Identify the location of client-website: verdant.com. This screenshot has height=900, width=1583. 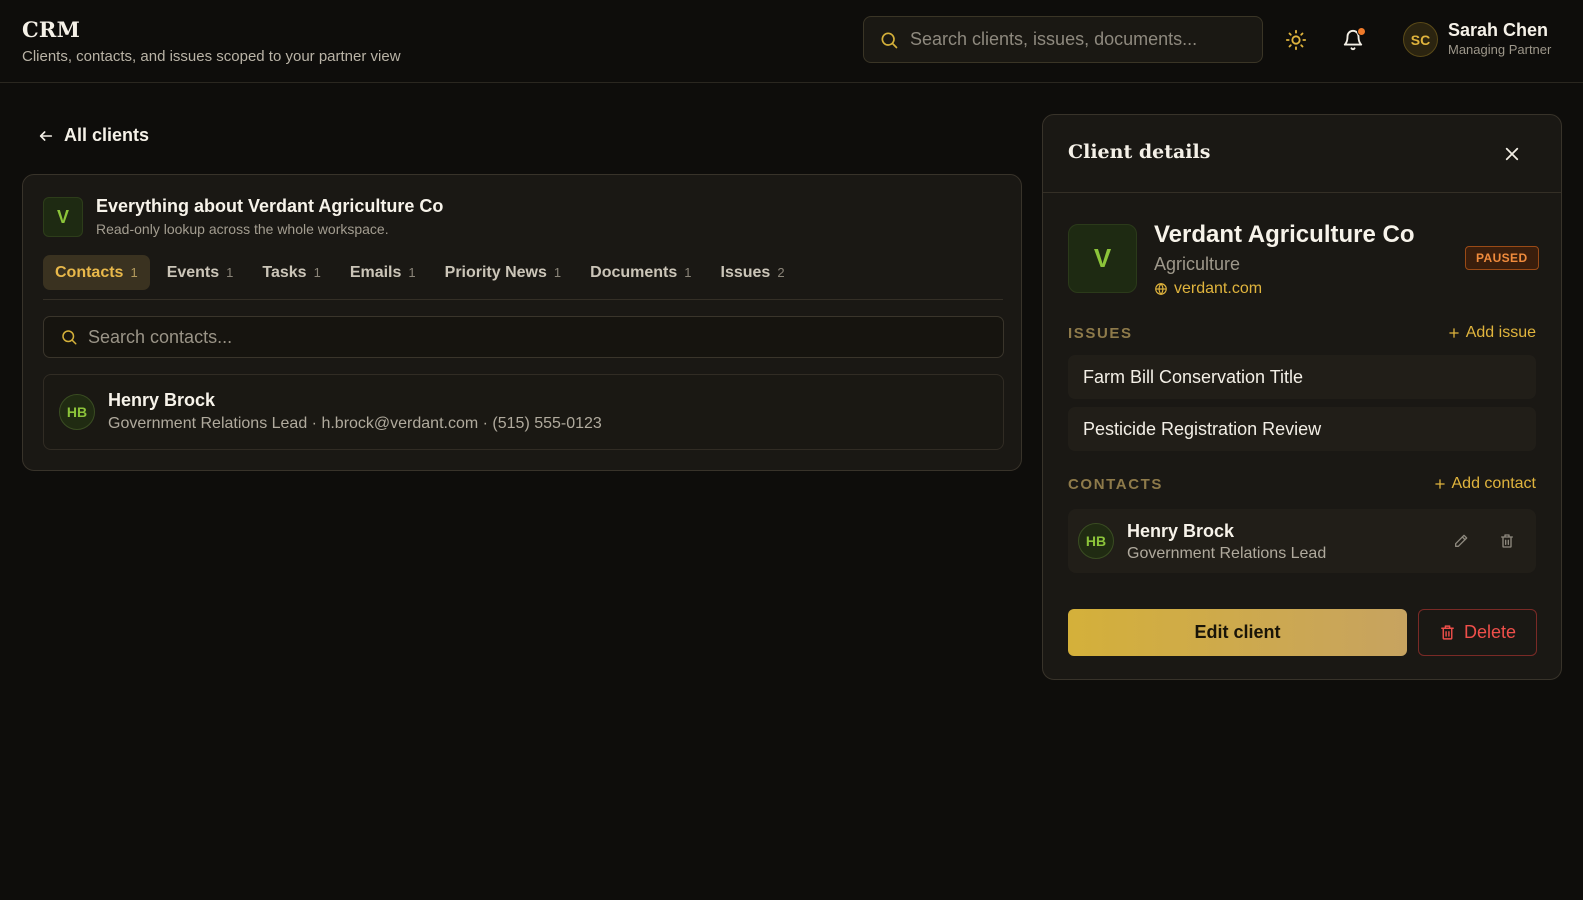
(1218, 288).